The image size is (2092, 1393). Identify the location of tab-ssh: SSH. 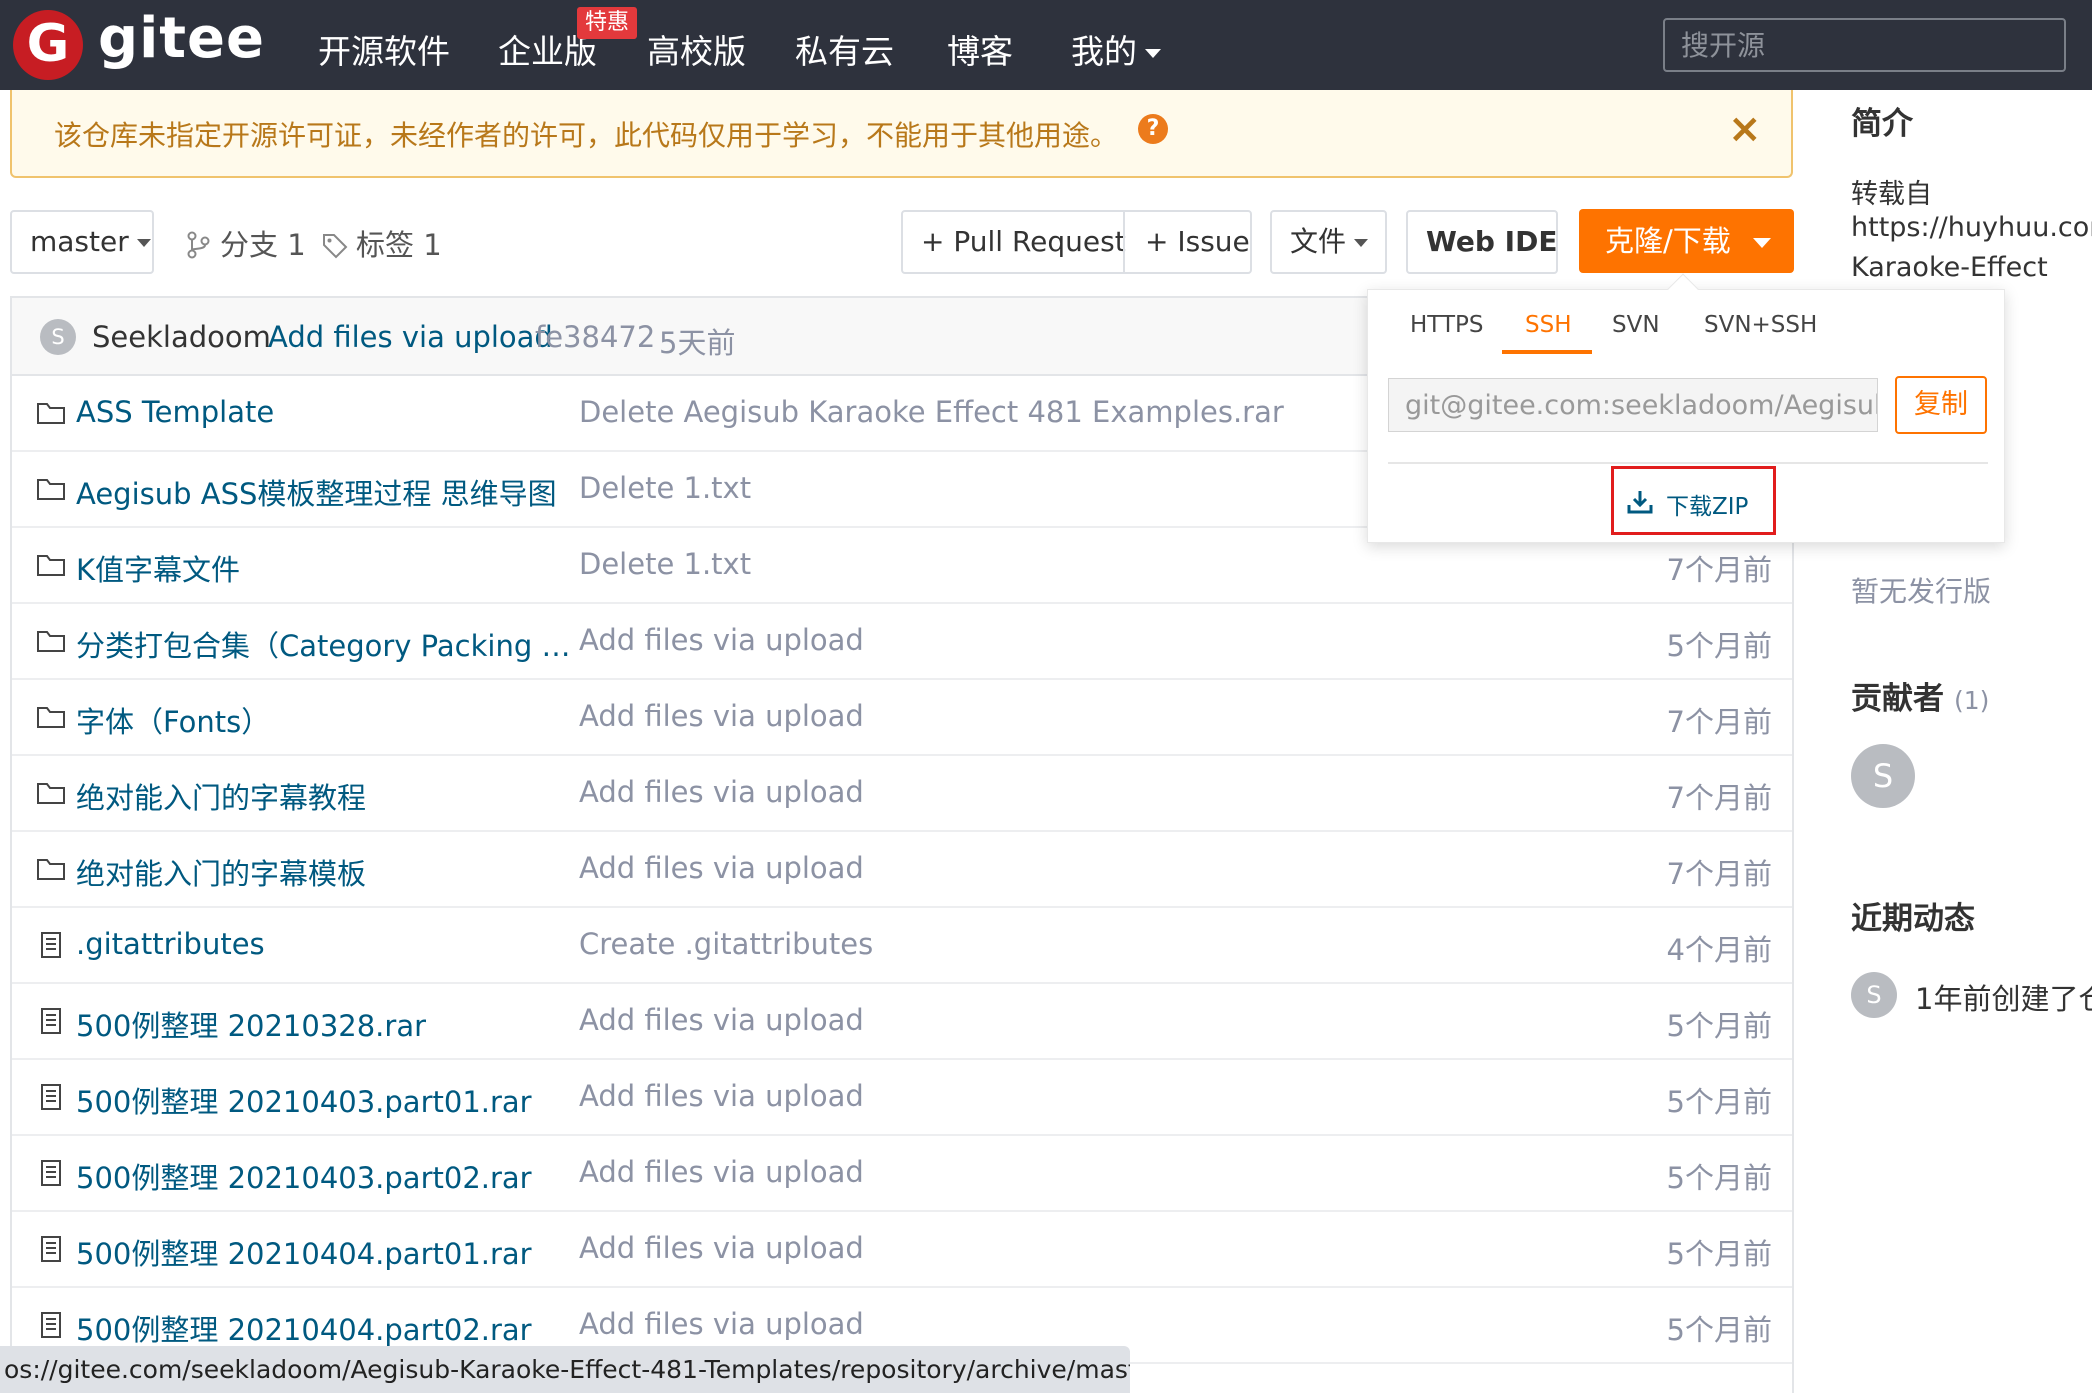
(1548, 325).